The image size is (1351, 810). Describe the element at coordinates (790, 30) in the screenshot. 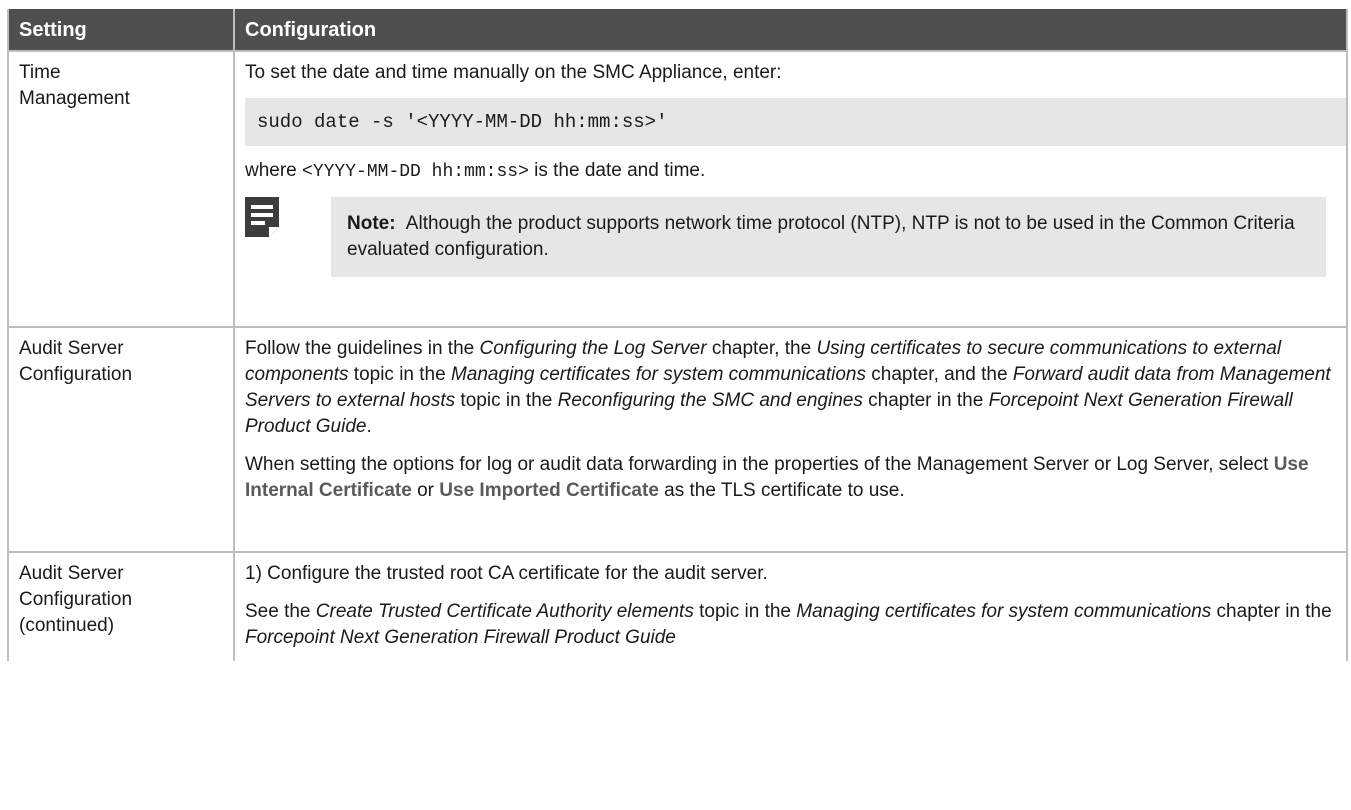

I see `header-configuration: Configuration` at that location.